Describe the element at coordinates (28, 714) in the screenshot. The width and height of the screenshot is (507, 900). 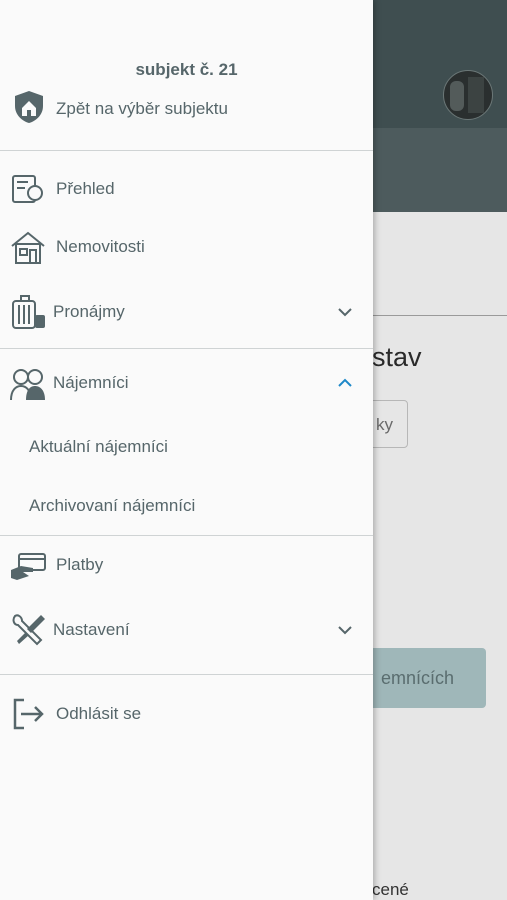
I see `logout-icon` at that location.